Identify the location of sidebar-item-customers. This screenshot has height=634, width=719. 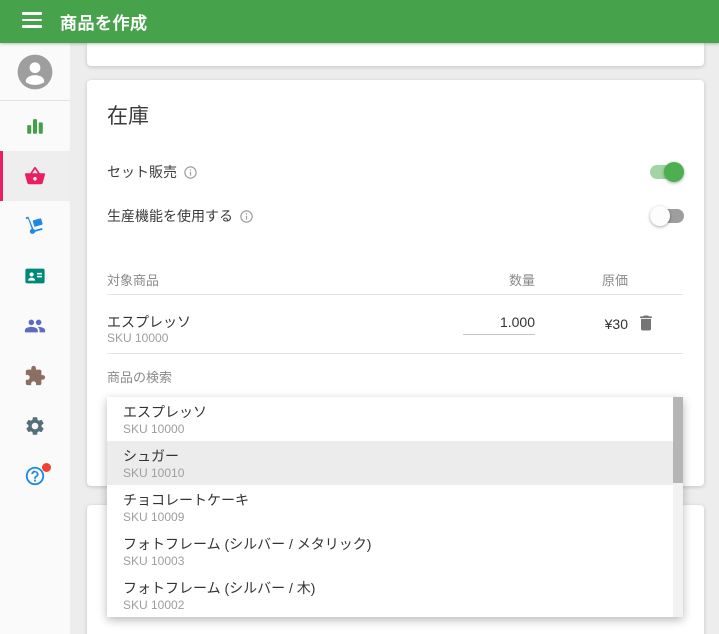
(35, 276).